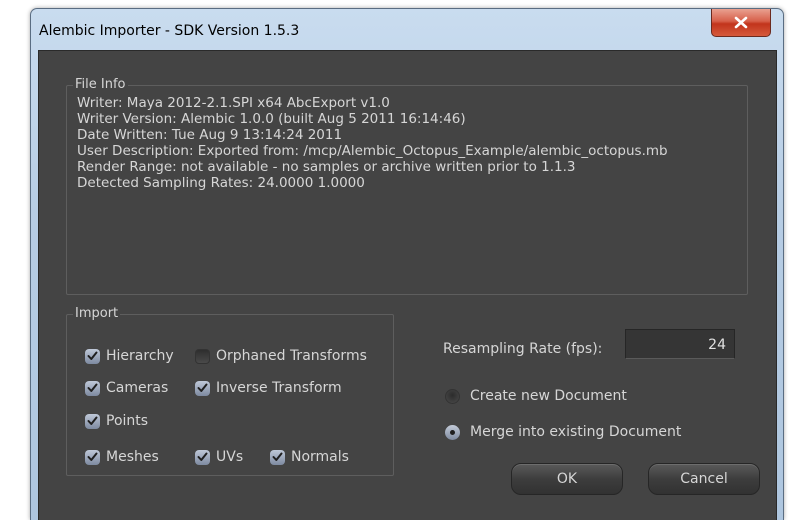 The width and height of the screenshot is (791, 520). I want to click on normals-checkbox: Normals, so click(309, 457).